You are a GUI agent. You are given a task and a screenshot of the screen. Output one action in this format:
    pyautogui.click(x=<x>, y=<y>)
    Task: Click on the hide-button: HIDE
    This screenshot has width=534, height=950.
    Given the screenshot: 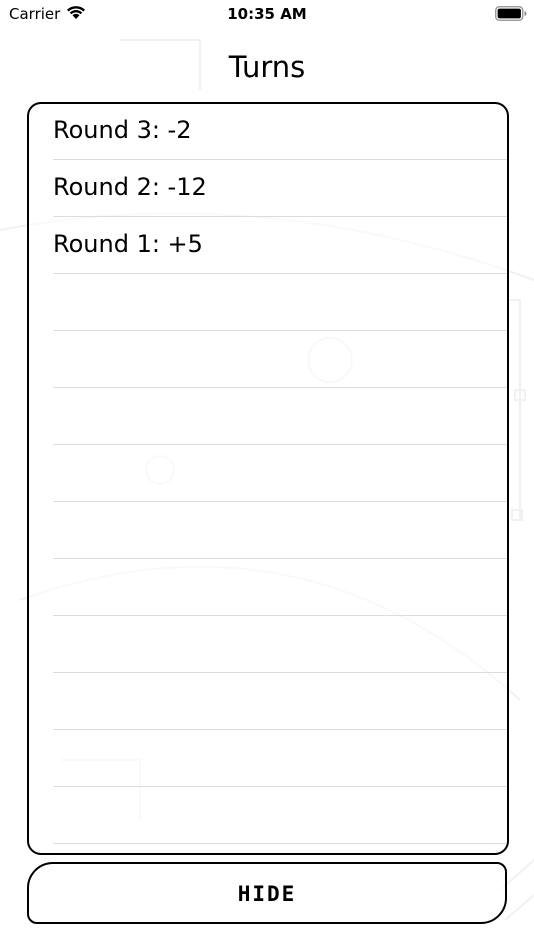 What is the action you would take?
    pyautogui.click(x=267, y=893)
    